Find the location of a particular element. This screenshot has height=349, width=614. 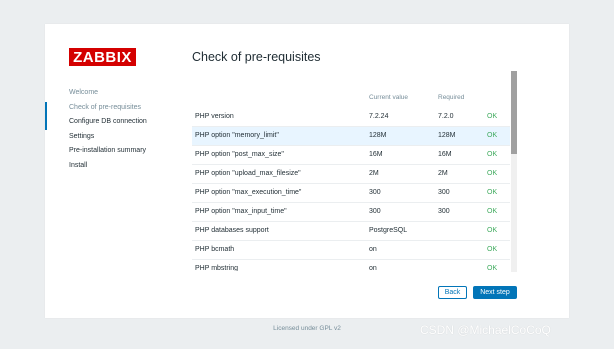

row-current-value: 7.2.24 is located at coordinates (379, 116).